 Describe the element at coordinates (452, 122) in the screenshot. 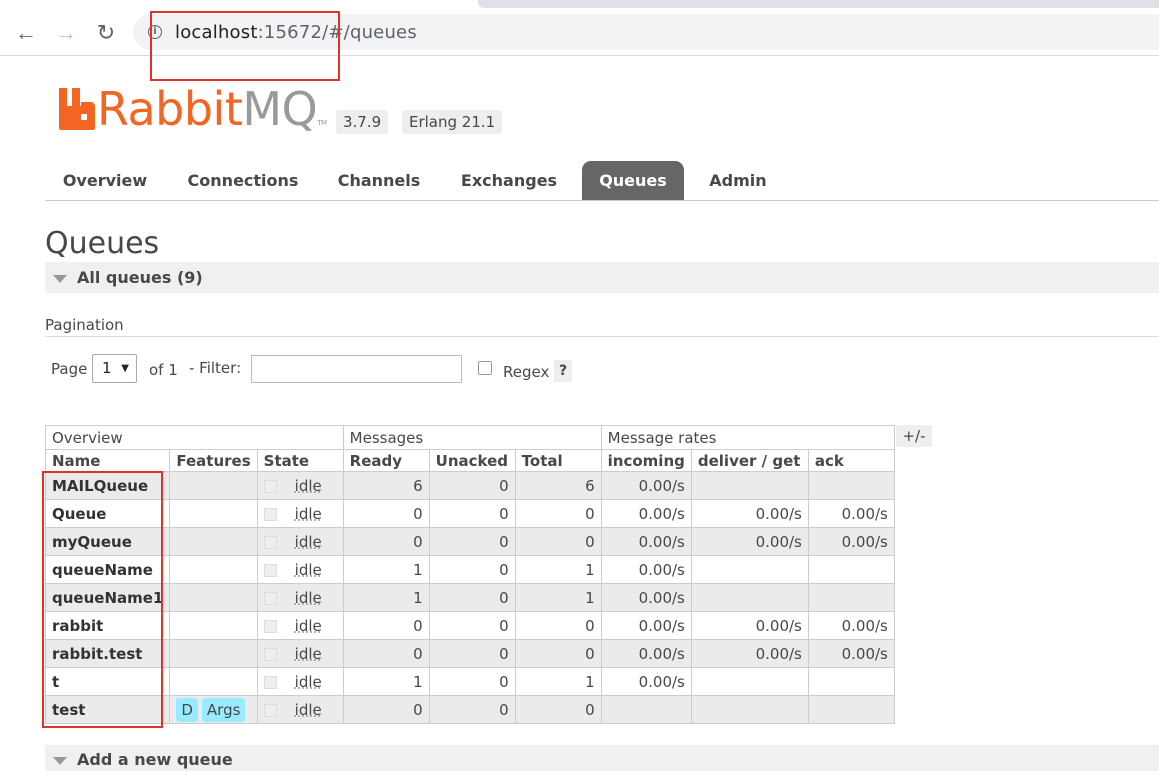

I see `erlang-badge: Erlang 21.1` at that location.